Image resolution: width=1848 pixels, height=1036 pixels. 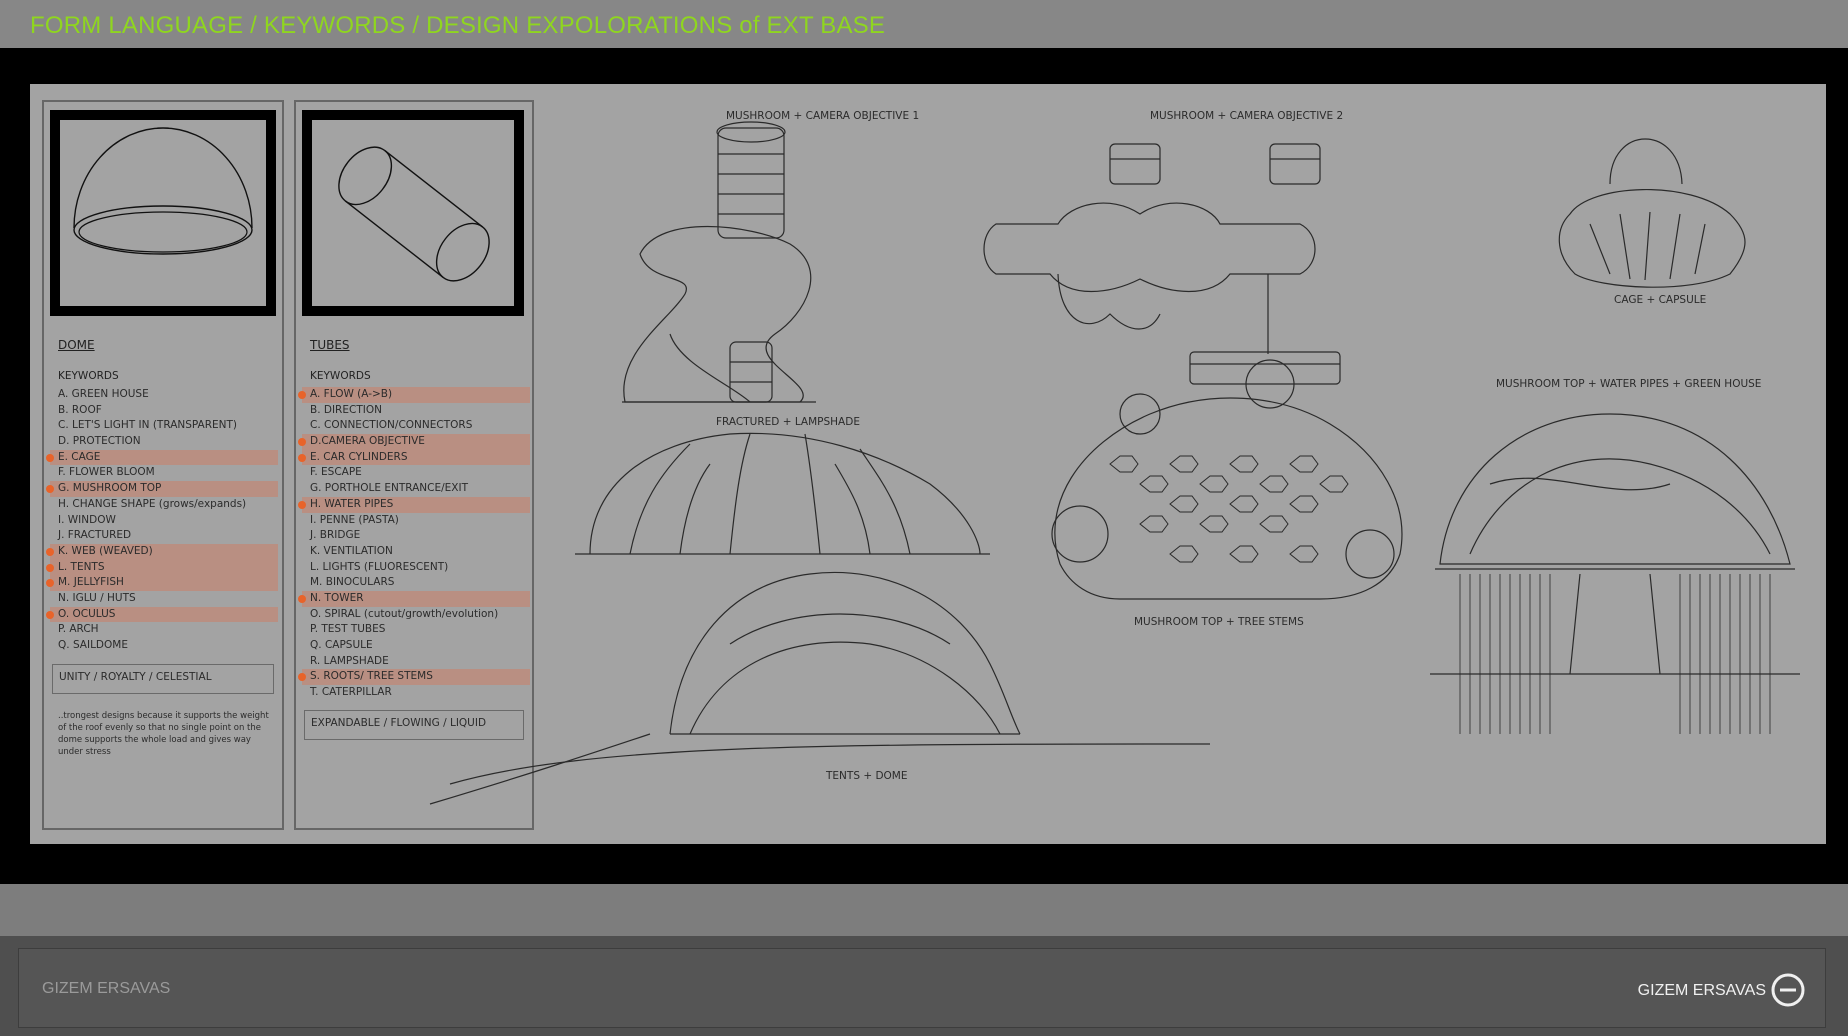 What do you see at coordinates (823, 116) in the screenshot?
I see `label-mushroom-camera-1: MUSHROOM + CAMERA OBJECTIVE 1` at bounding box center [823, 116].